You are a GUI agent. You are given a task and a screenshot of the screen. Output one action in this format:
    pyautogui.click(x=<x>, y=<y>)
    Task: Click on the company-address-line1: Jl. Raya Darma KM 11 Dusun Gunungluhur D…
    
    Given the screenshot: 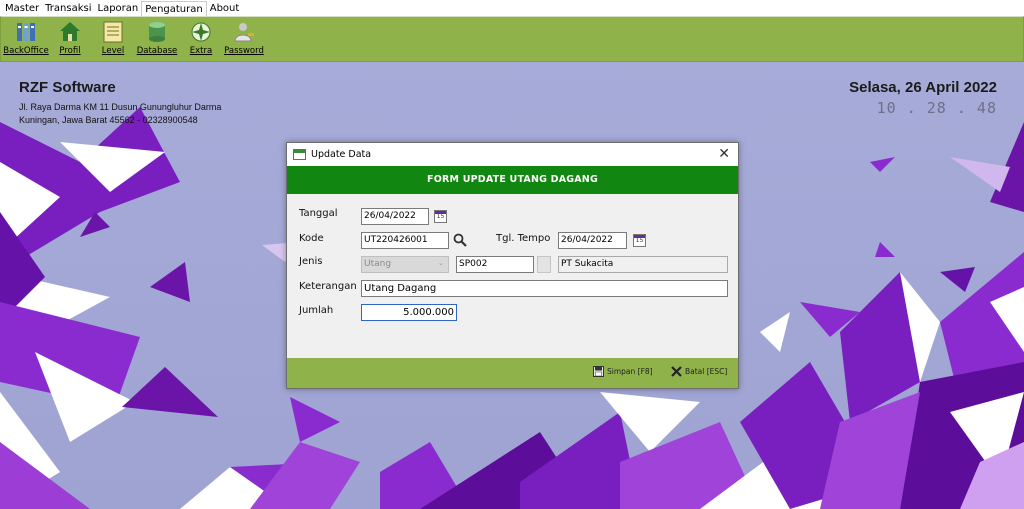 What is the action you would take?
    pyautogui.click(x=120, y=107)
    